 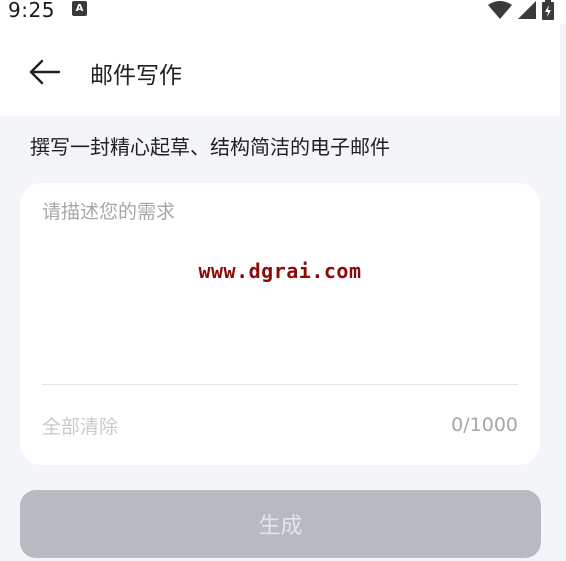 I want to click on generate-button: 生成, so click(x=280, y=524).